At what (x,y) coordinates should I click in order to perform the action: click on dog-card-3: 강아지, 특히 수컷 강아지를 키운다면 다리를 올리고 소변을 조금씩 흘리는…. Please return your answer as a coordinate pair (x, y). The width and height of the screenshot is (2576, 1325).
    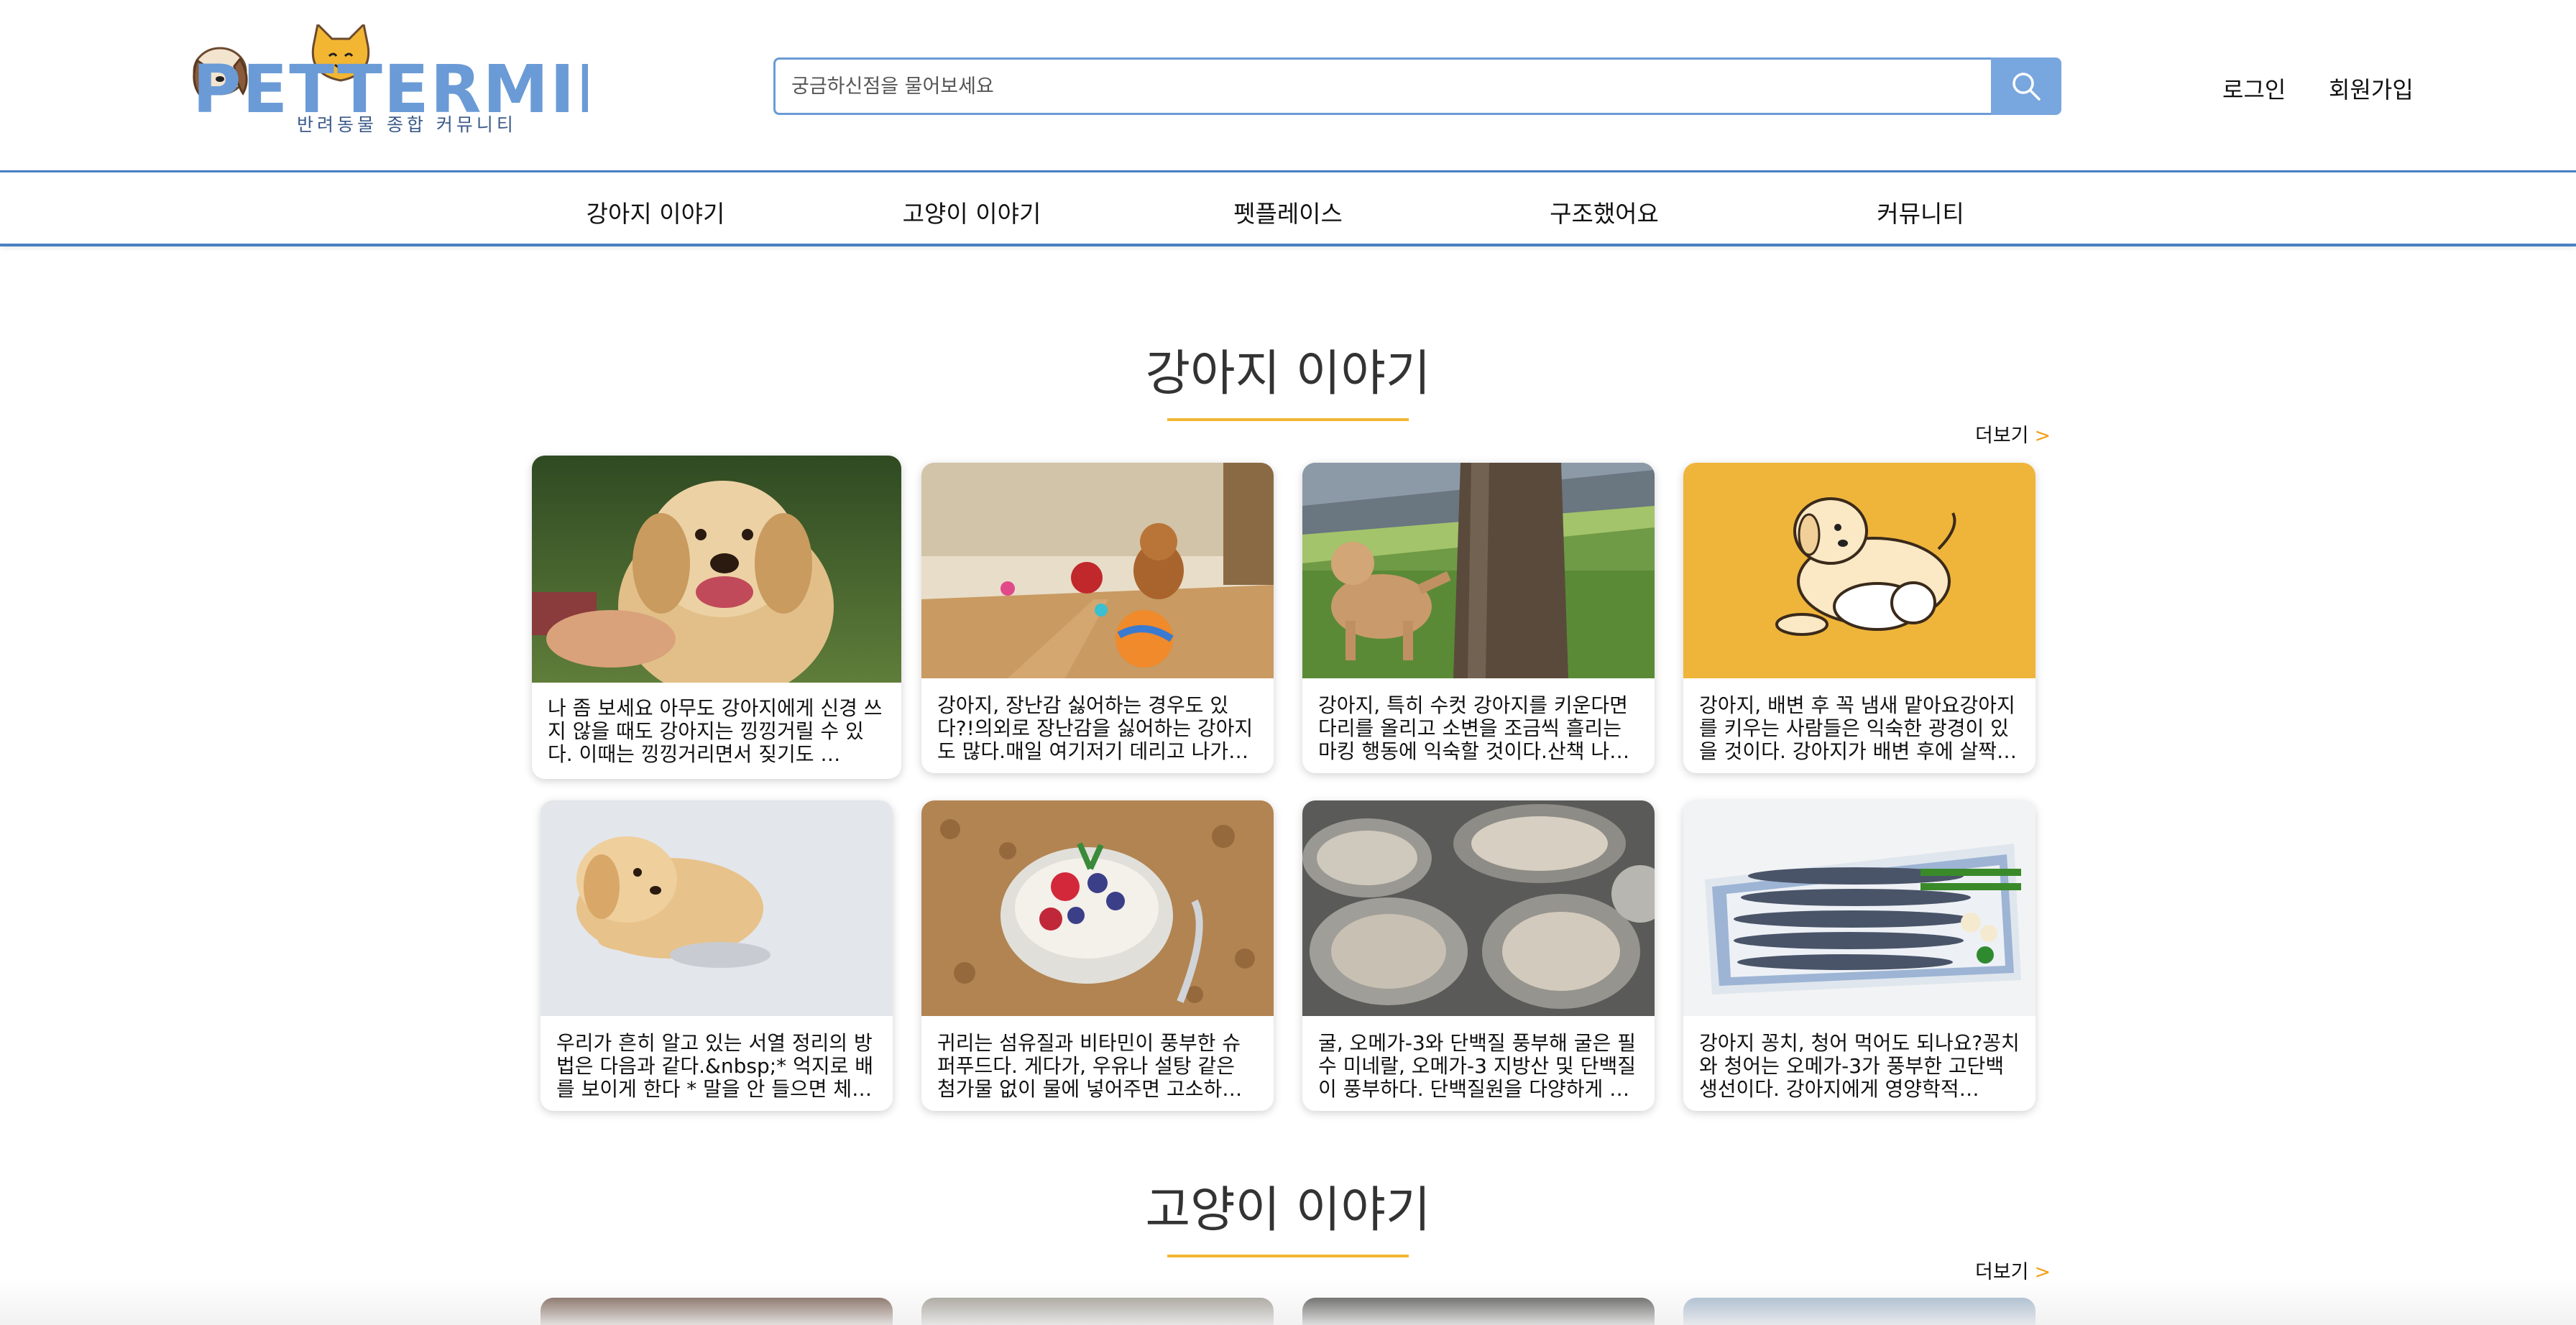
    Looking at the image, I should click on (1478, 618).